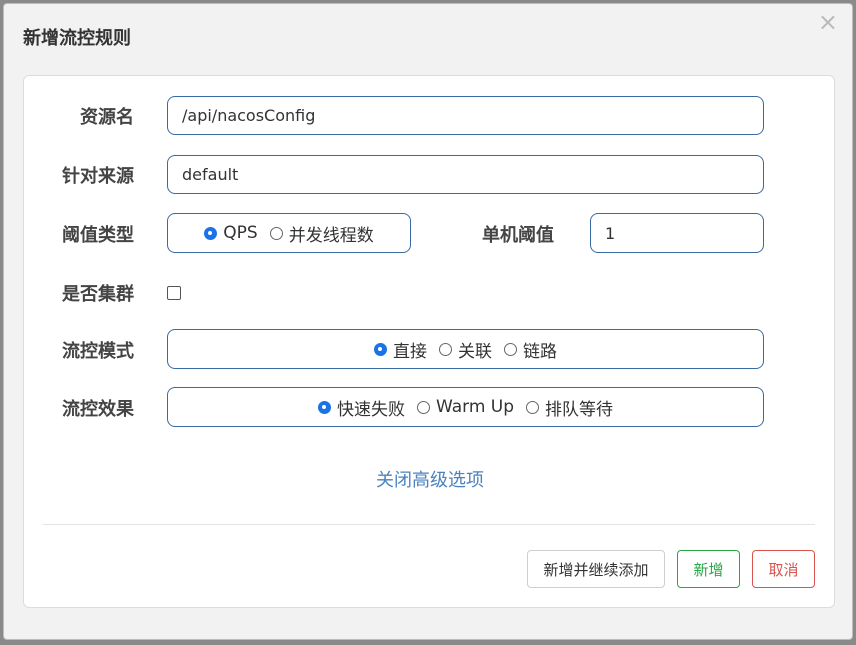  I want to click on flow-effect-group: 快速失败 Warm Up 排队等待, so click(465, 407).